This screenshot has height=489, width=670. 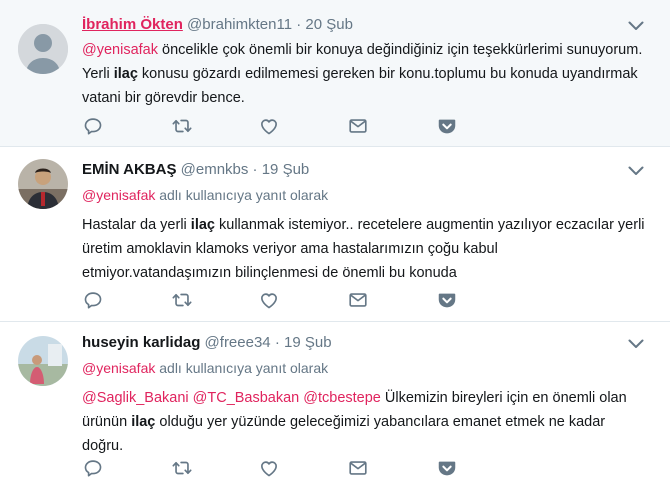 I want to click on text-segment: Hastalar da yerli, so click(x=136, y=225).